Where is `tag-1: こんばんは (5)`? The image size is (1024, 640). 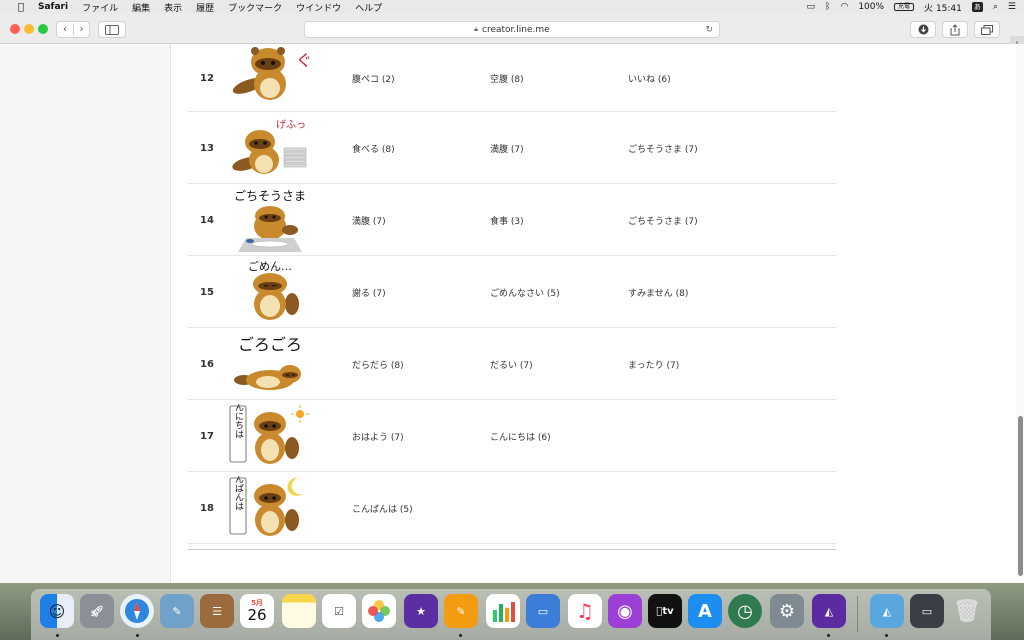 tag-1: こんばんは (5) is located at coordinates (382, 509).